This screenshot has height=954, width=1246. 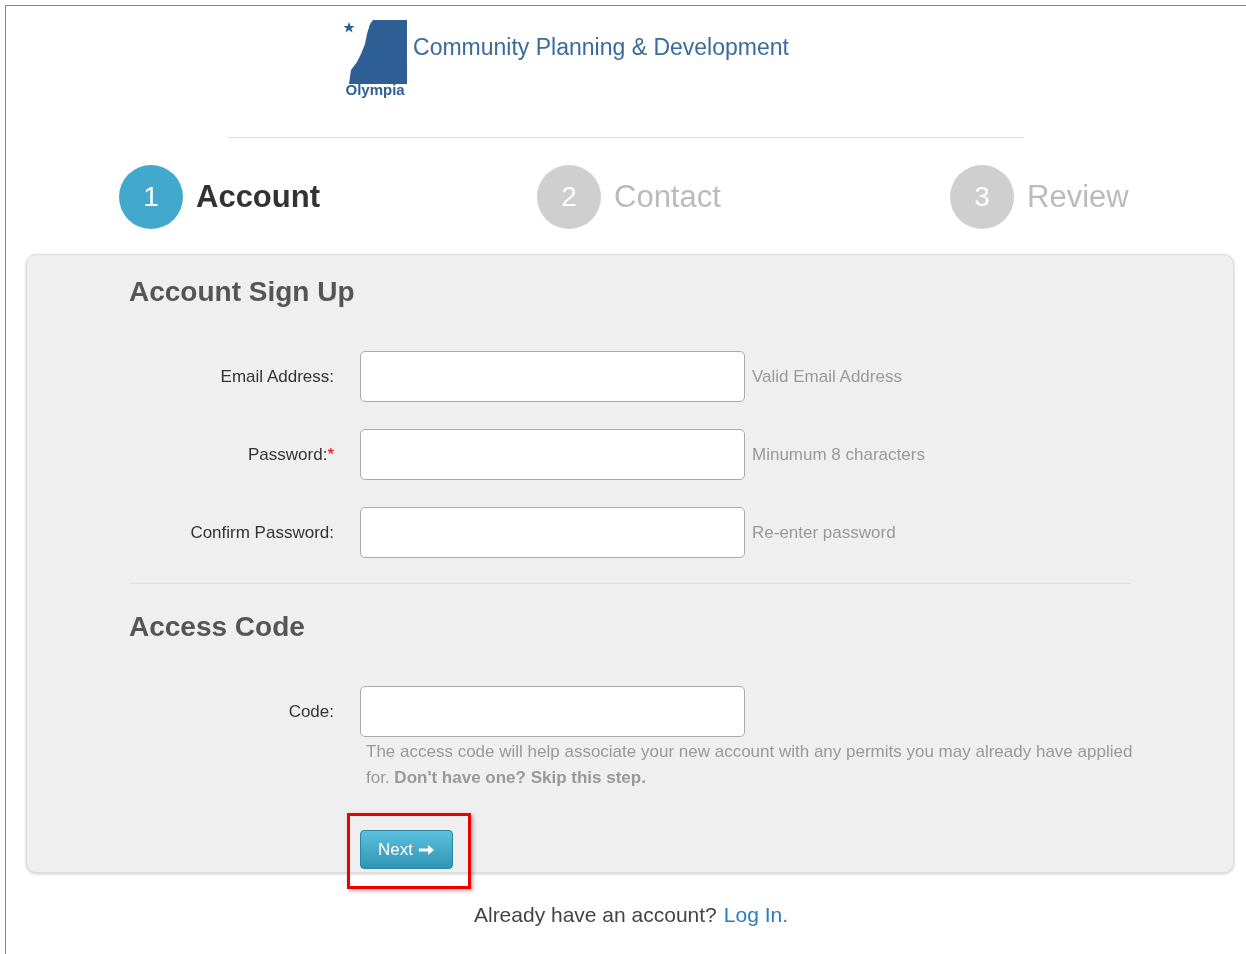 What do you see at coordinates (217, 627) in the screenshot?
I see `section-title: Access Code` at bounding box center [217, 627].